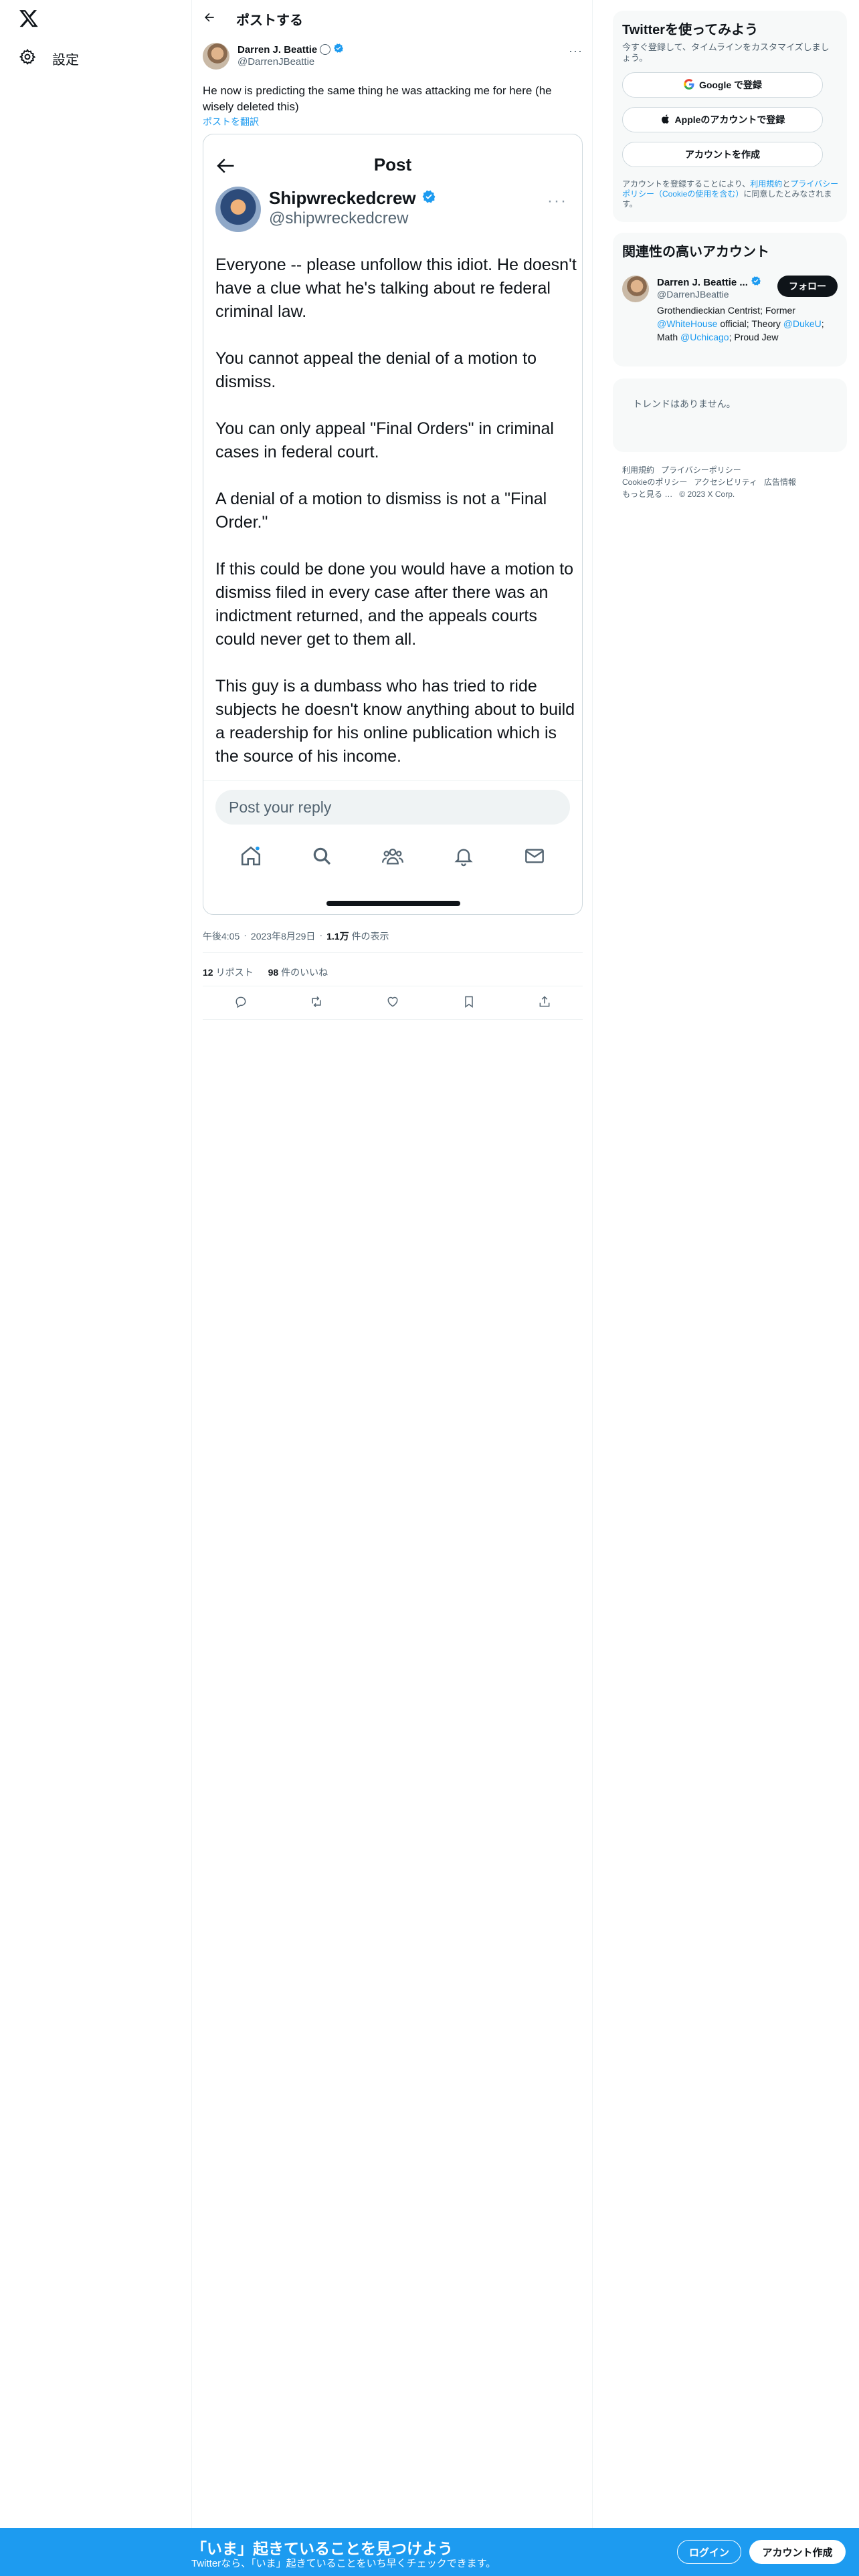 Image resolution: width=859 pixels, height=2576 pixels. I want to click on footer-link: Cookieのポリシー, so click(655, 482).